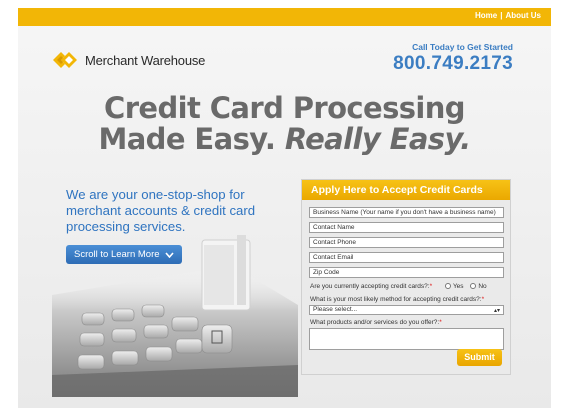  I want to click on no-radio-option: No, so click(476, 286).